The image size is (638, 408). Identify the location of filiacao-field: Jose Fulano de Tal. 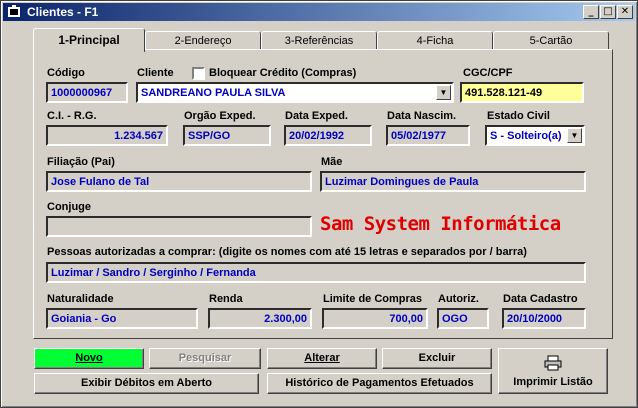
(179, 181).